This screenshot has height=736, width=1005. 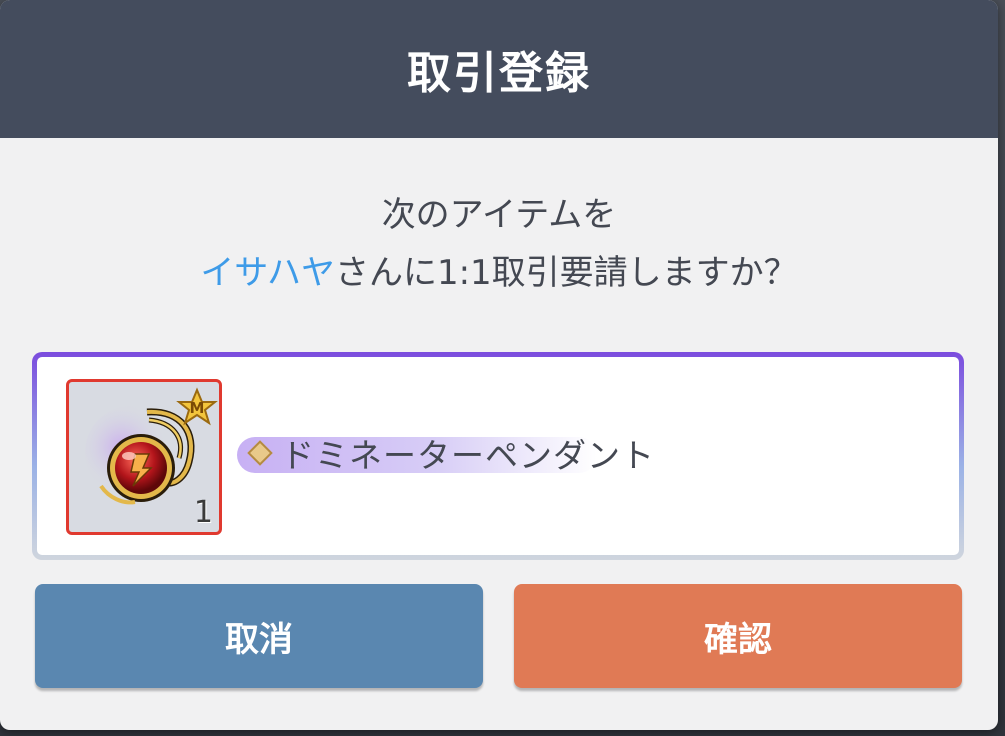 What do you see at coordinates (468, 455) in the screenshot?
I see `item-name: ドミネーターペンダント` at bounding box center [468, 455].